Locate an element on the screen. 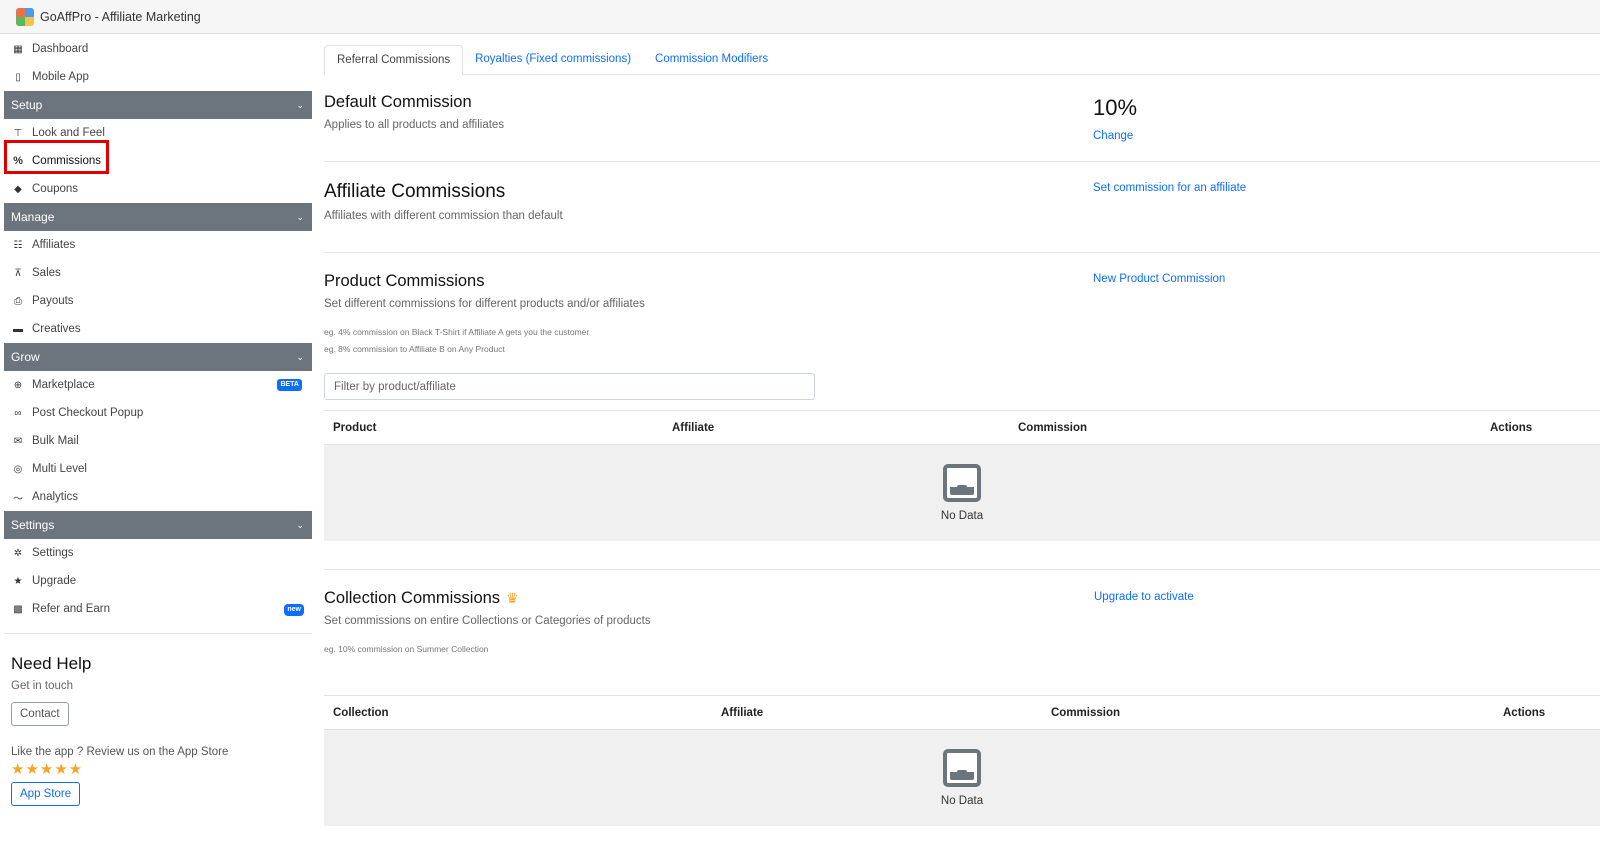 This screenshot has height=843, width=1600. star-icon: ★ is located at coordinates (18, 581).